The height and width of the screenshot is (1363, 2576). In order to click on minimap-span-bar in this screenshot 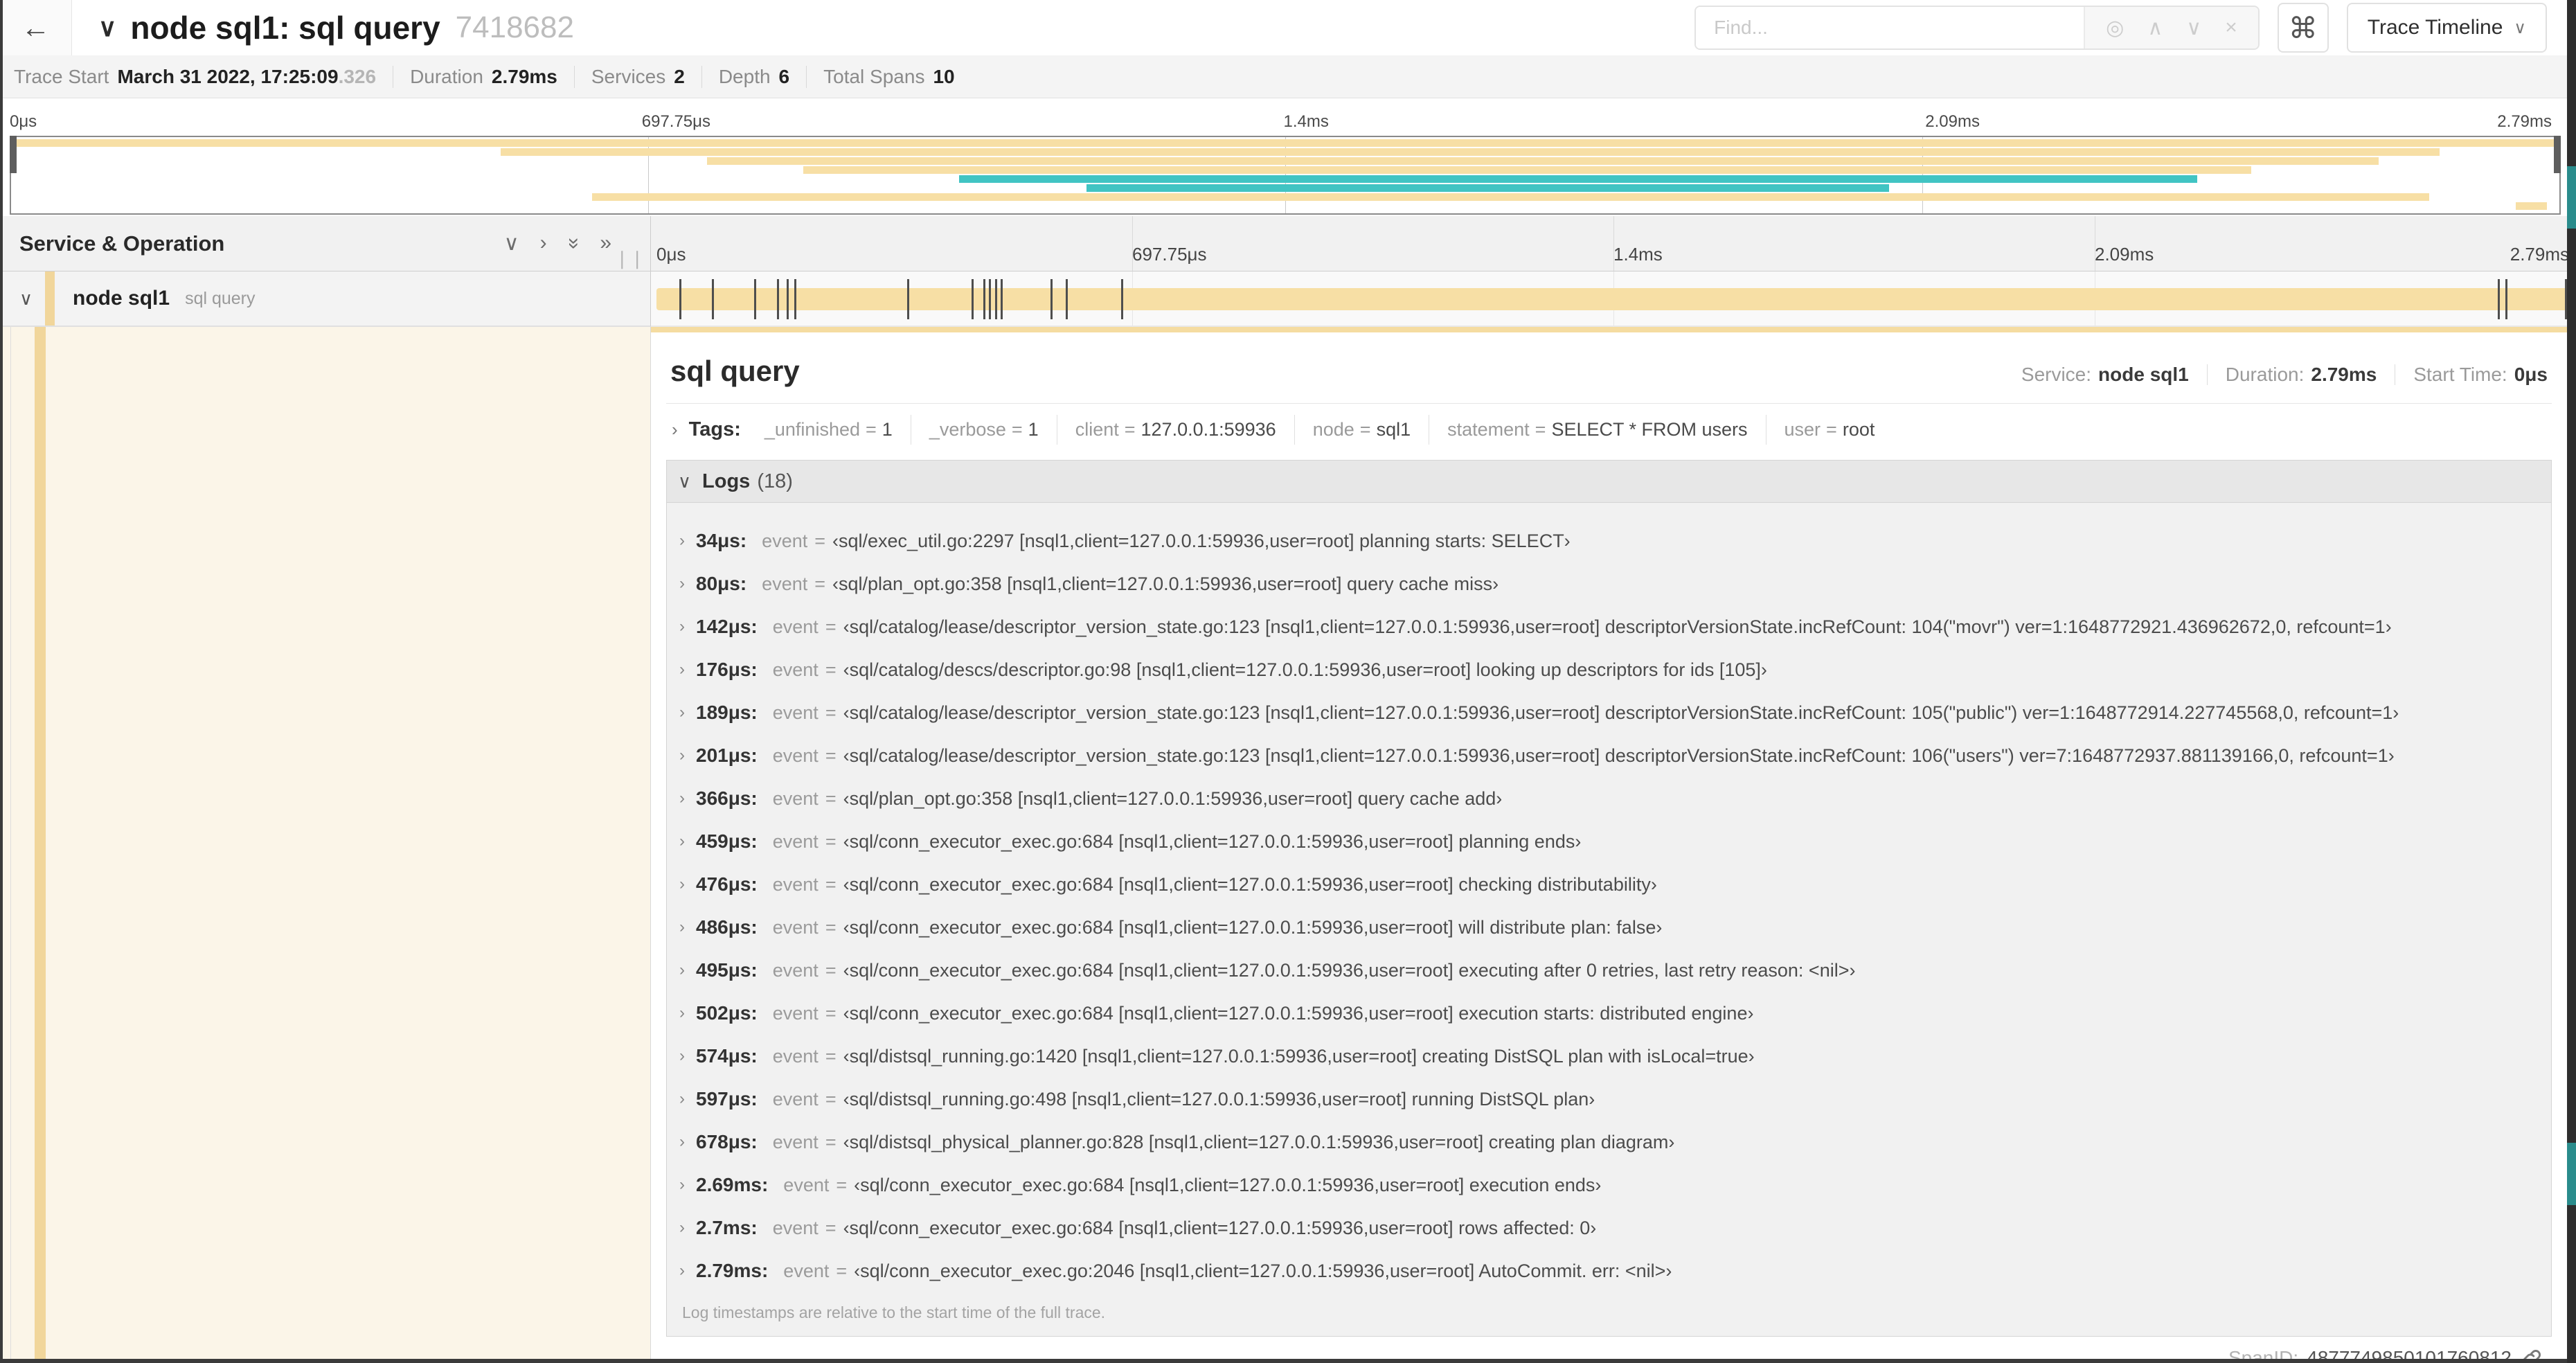, I will do `click(1542, 161)`.